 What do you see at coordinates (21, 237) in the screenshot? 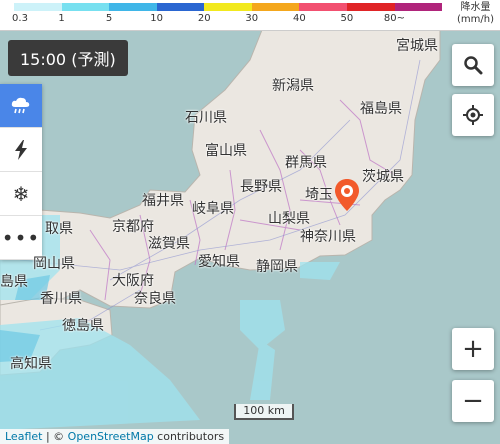
I see `more-icon: •••` at bounding box center [21, 237].